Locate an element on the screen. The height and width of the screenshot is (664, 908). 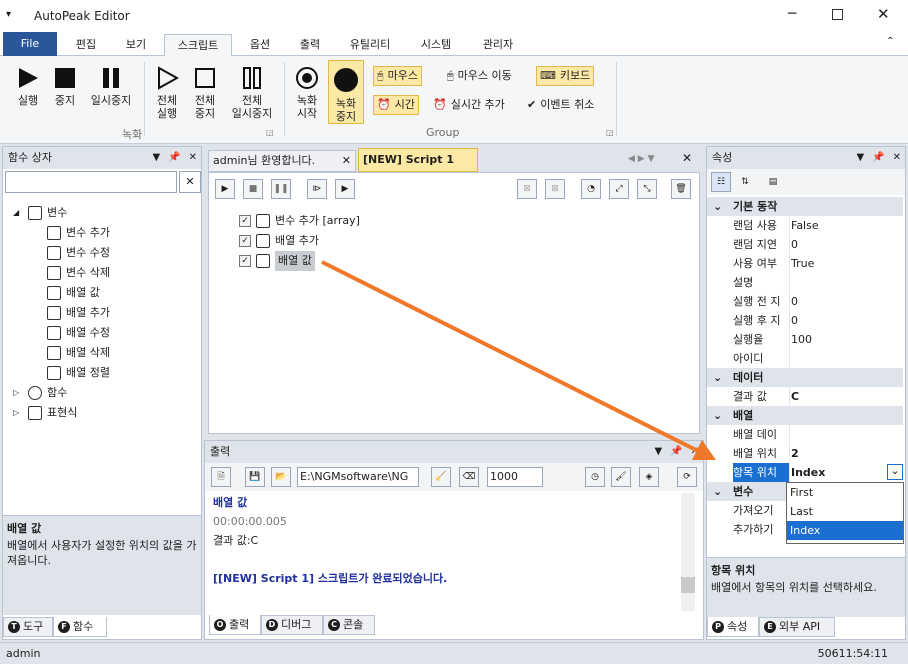
property-row: 랜덤 사용 False is located at coordinates (805, 225).